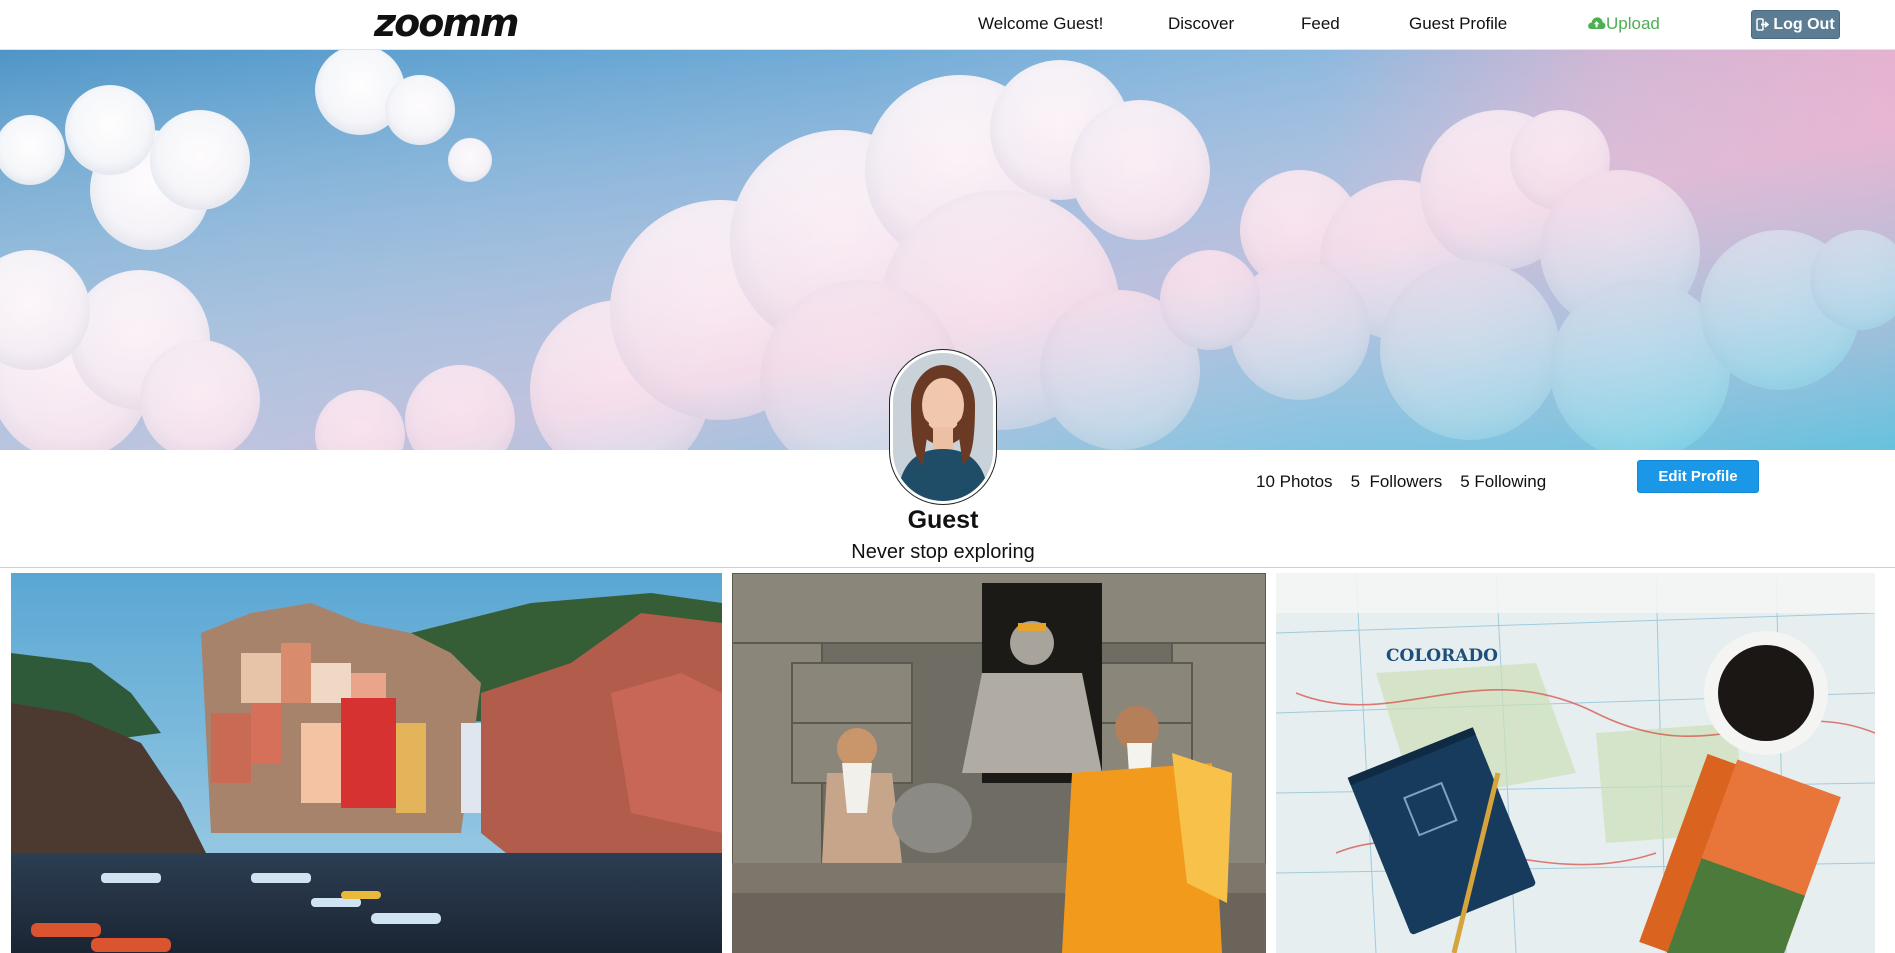 This screenshot has height=953, width=1895. Describe the element at coordinates (1320, 24) in the screenshot. I see `nav-feed: Feed` at that location.